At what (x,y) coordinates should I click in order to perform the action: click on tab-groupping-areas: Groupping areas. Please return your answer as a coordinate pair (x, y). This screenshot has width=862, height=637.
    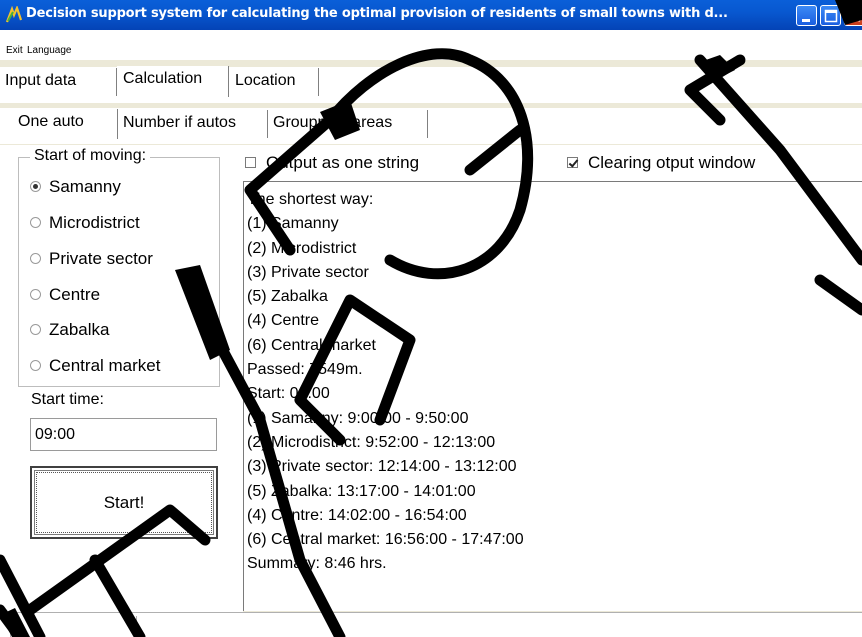
    Looking at the image, I should click on (348, 124).